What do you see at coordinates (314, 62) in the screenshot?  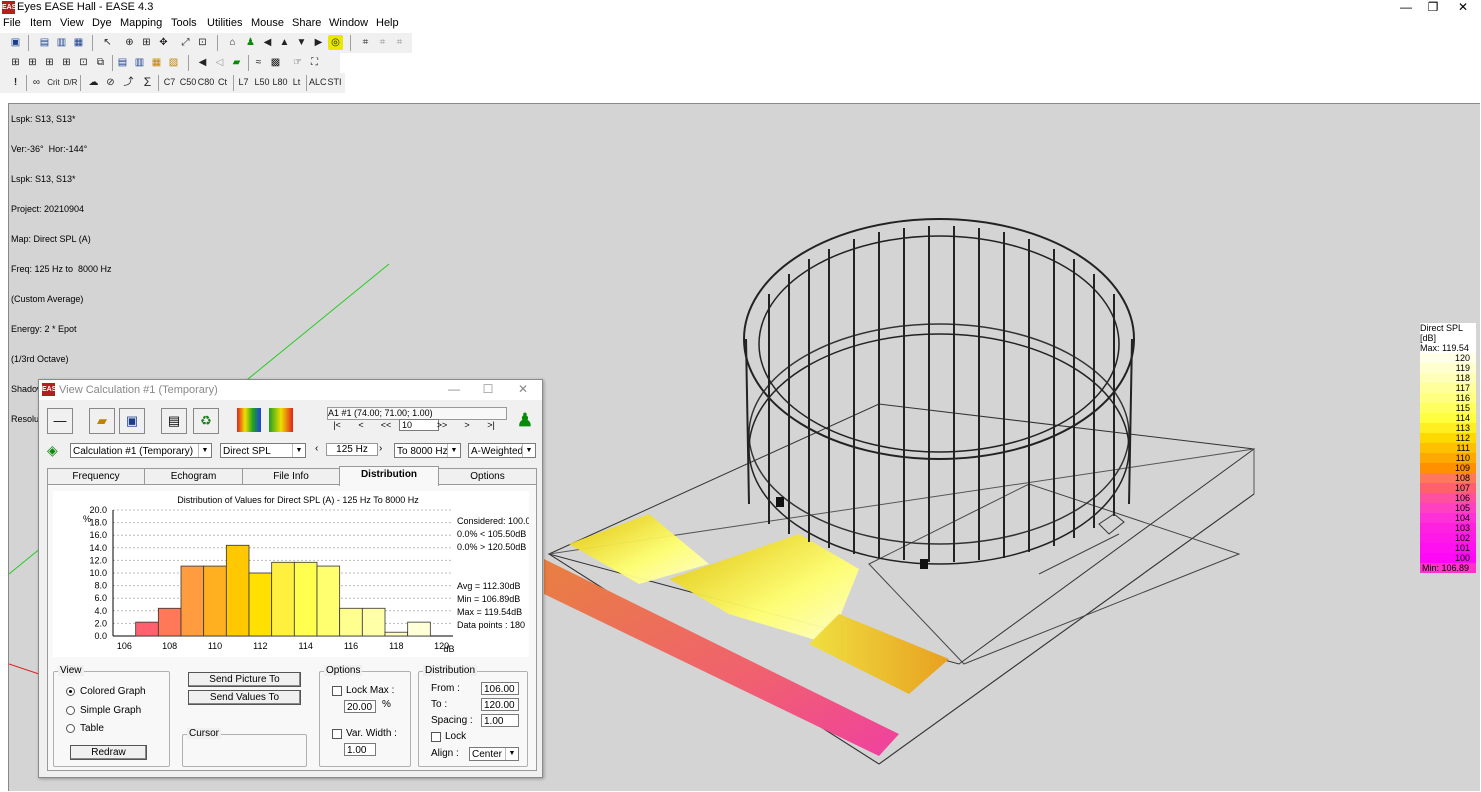 I see `check-icon: ⛶` at bounding box center [314, 62].